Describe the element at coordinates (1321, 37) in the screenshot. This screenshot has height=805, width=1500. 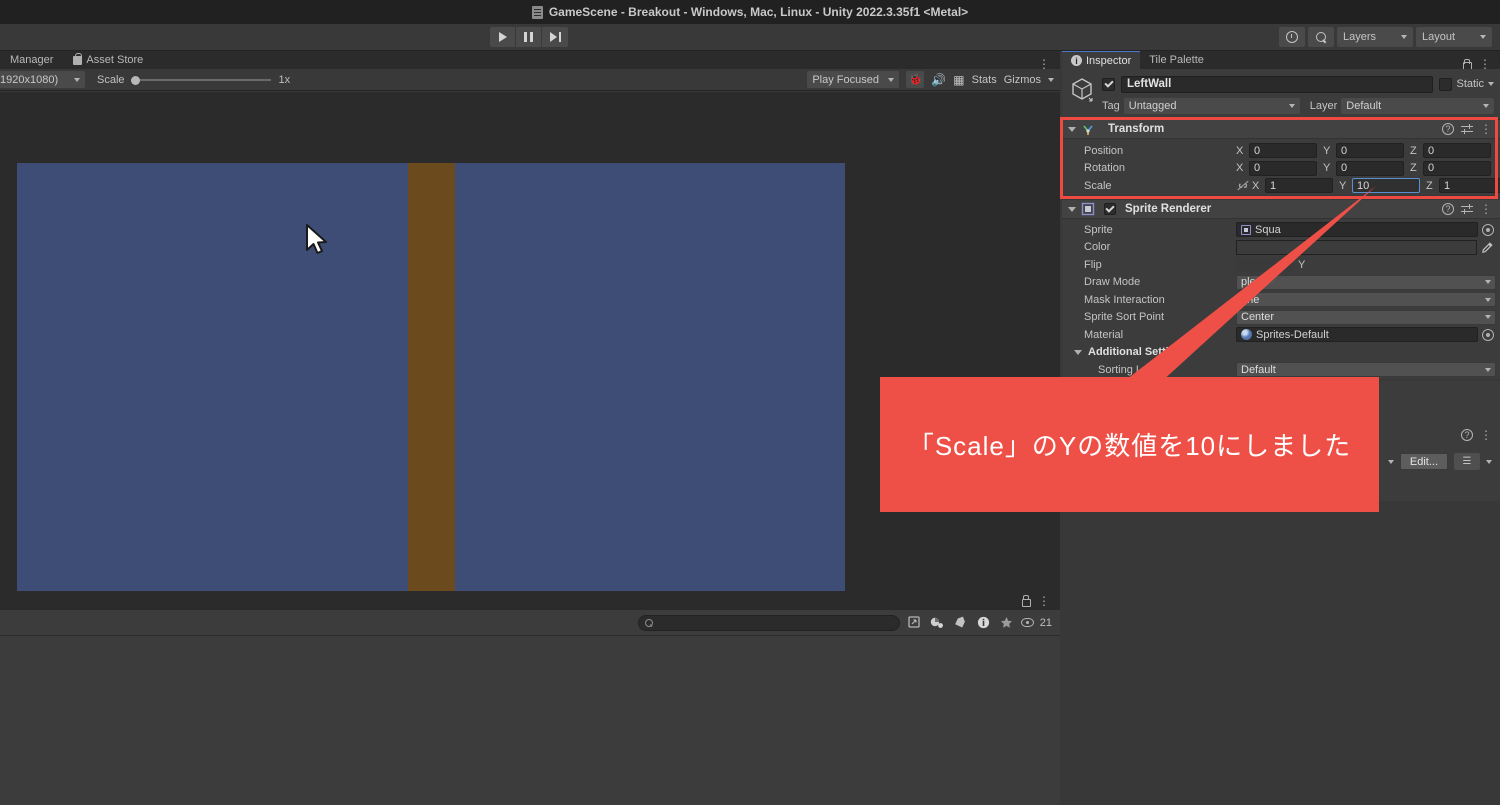
I see `search-button` at that location.